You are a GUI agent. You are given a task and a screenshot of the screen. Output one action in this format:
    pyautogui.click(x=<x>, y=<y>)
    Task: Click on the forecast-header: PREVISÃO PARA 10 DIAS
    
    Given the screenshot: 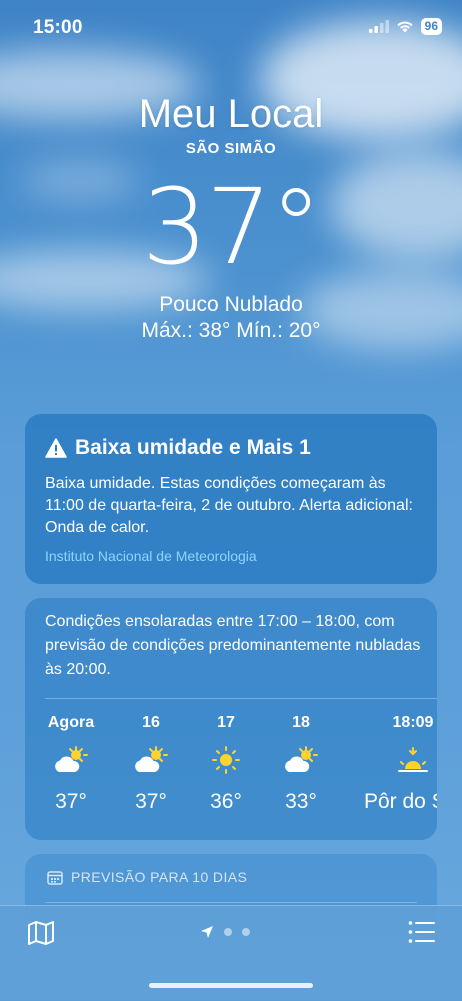 What is the action you would take?
    pyautogui.click(x=147, y=877)
    